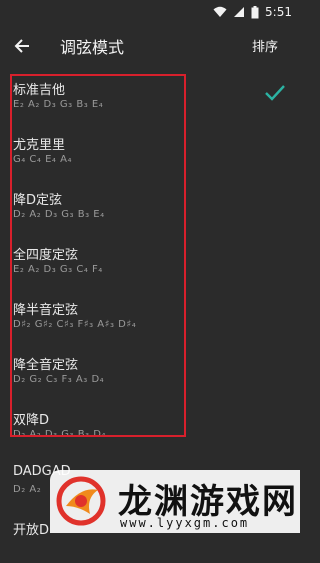 The width and height of the screenshot is (320, 563). What do you see at coordinates (38, 200) in the screenshot?
I see `tuning-name: 降D定弦` at bounding box center [38, 200].